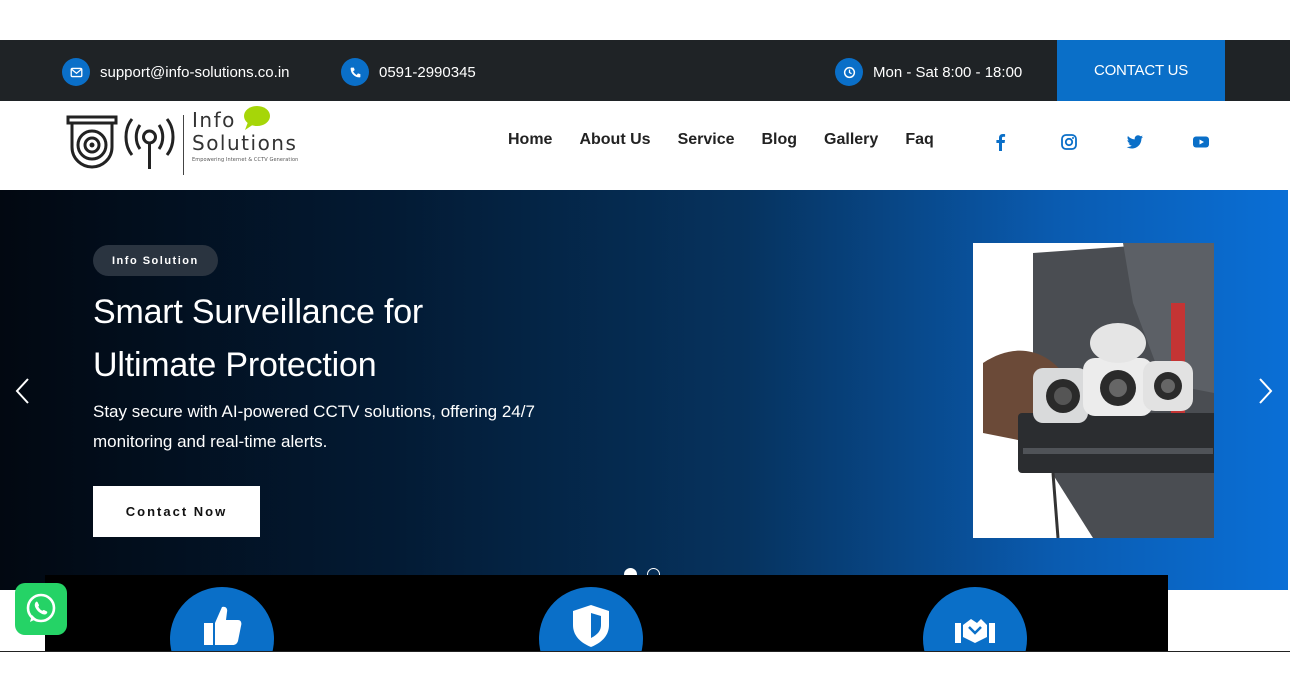 This screenshot has width=1290, height=686. What do you see at coordinates (1135, 142) in the screenshot?
I see `twitter-icon` at bounding box center [1135, 142].